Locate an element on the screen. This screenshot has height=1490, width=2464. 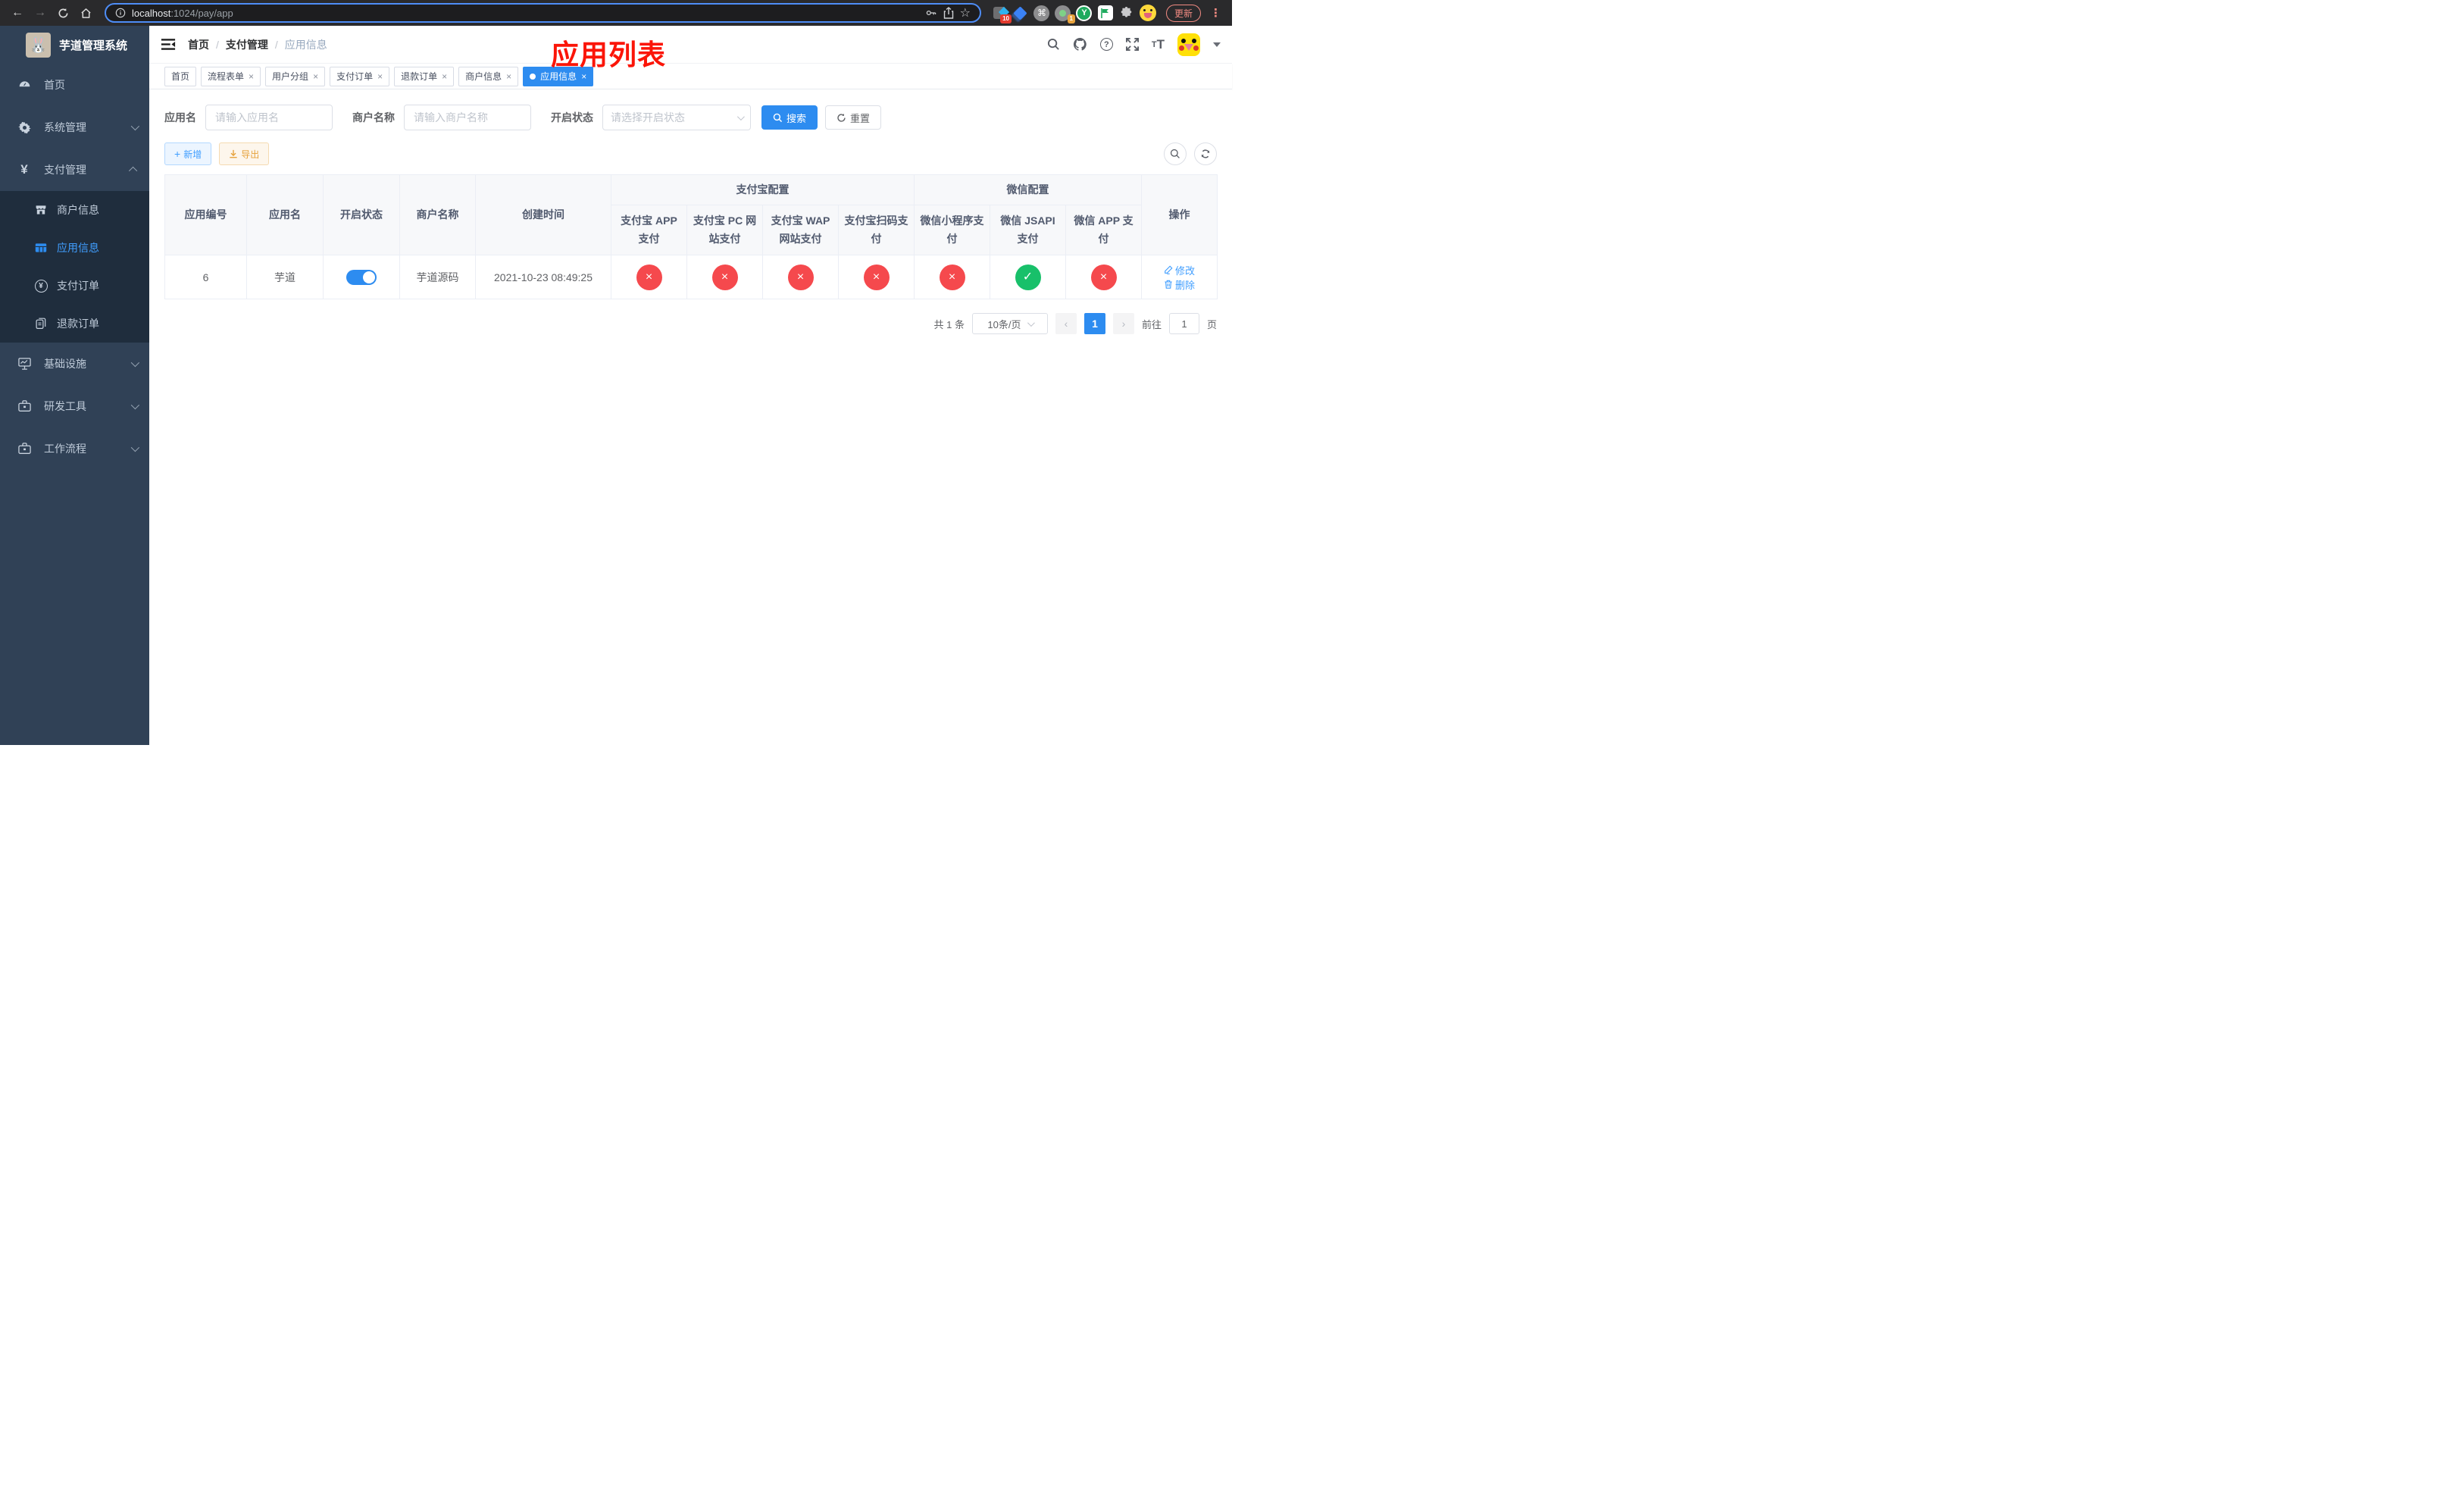
status-select: 请选择开启状态 is located at coordinates (676, 117).